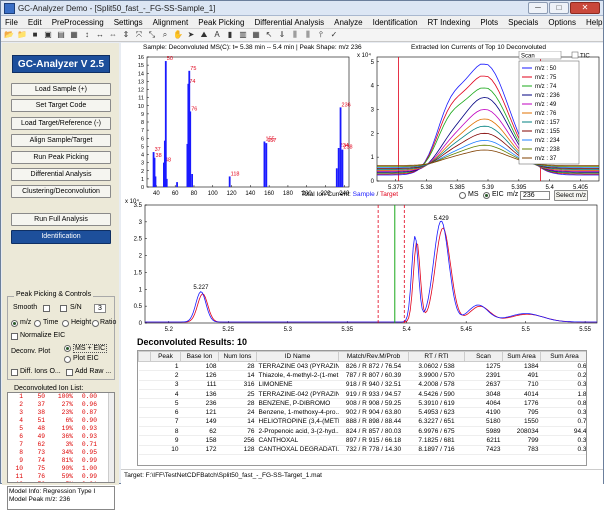  What do you see at coordinates (571, 195) in the screenshot?
I see `select-mz-button: Select m/z` at bounding box center [571, 195].